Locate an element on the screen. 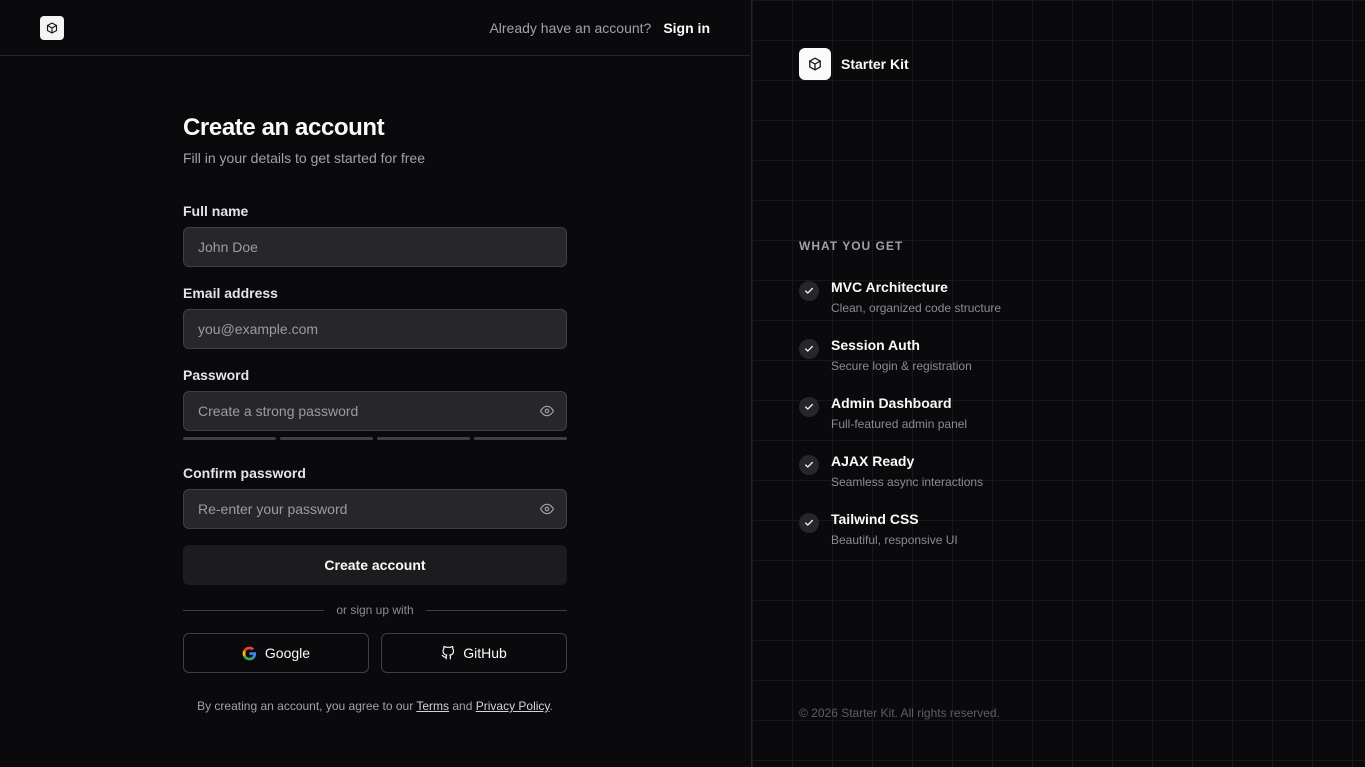  password-input is located at coordinates (375, 411).